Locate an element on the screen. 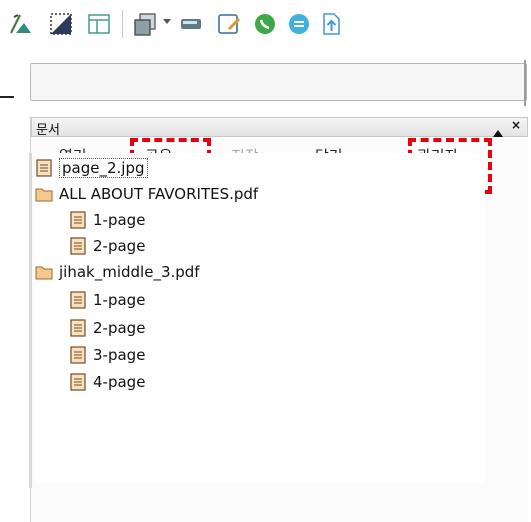  tree-item-favorites-page-2: 2-page is located at coordinates (107, 246).